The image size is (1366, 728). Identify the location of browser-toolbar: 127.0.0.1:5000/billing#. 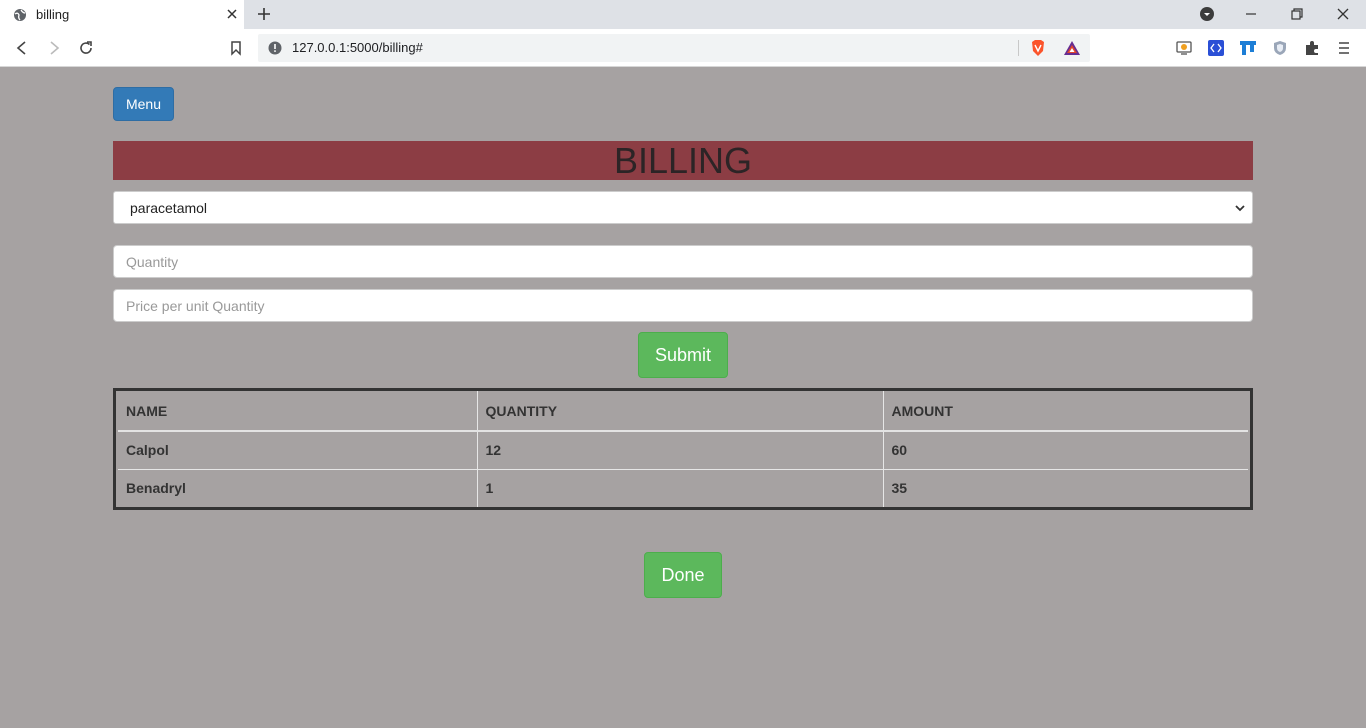
(683, 48).